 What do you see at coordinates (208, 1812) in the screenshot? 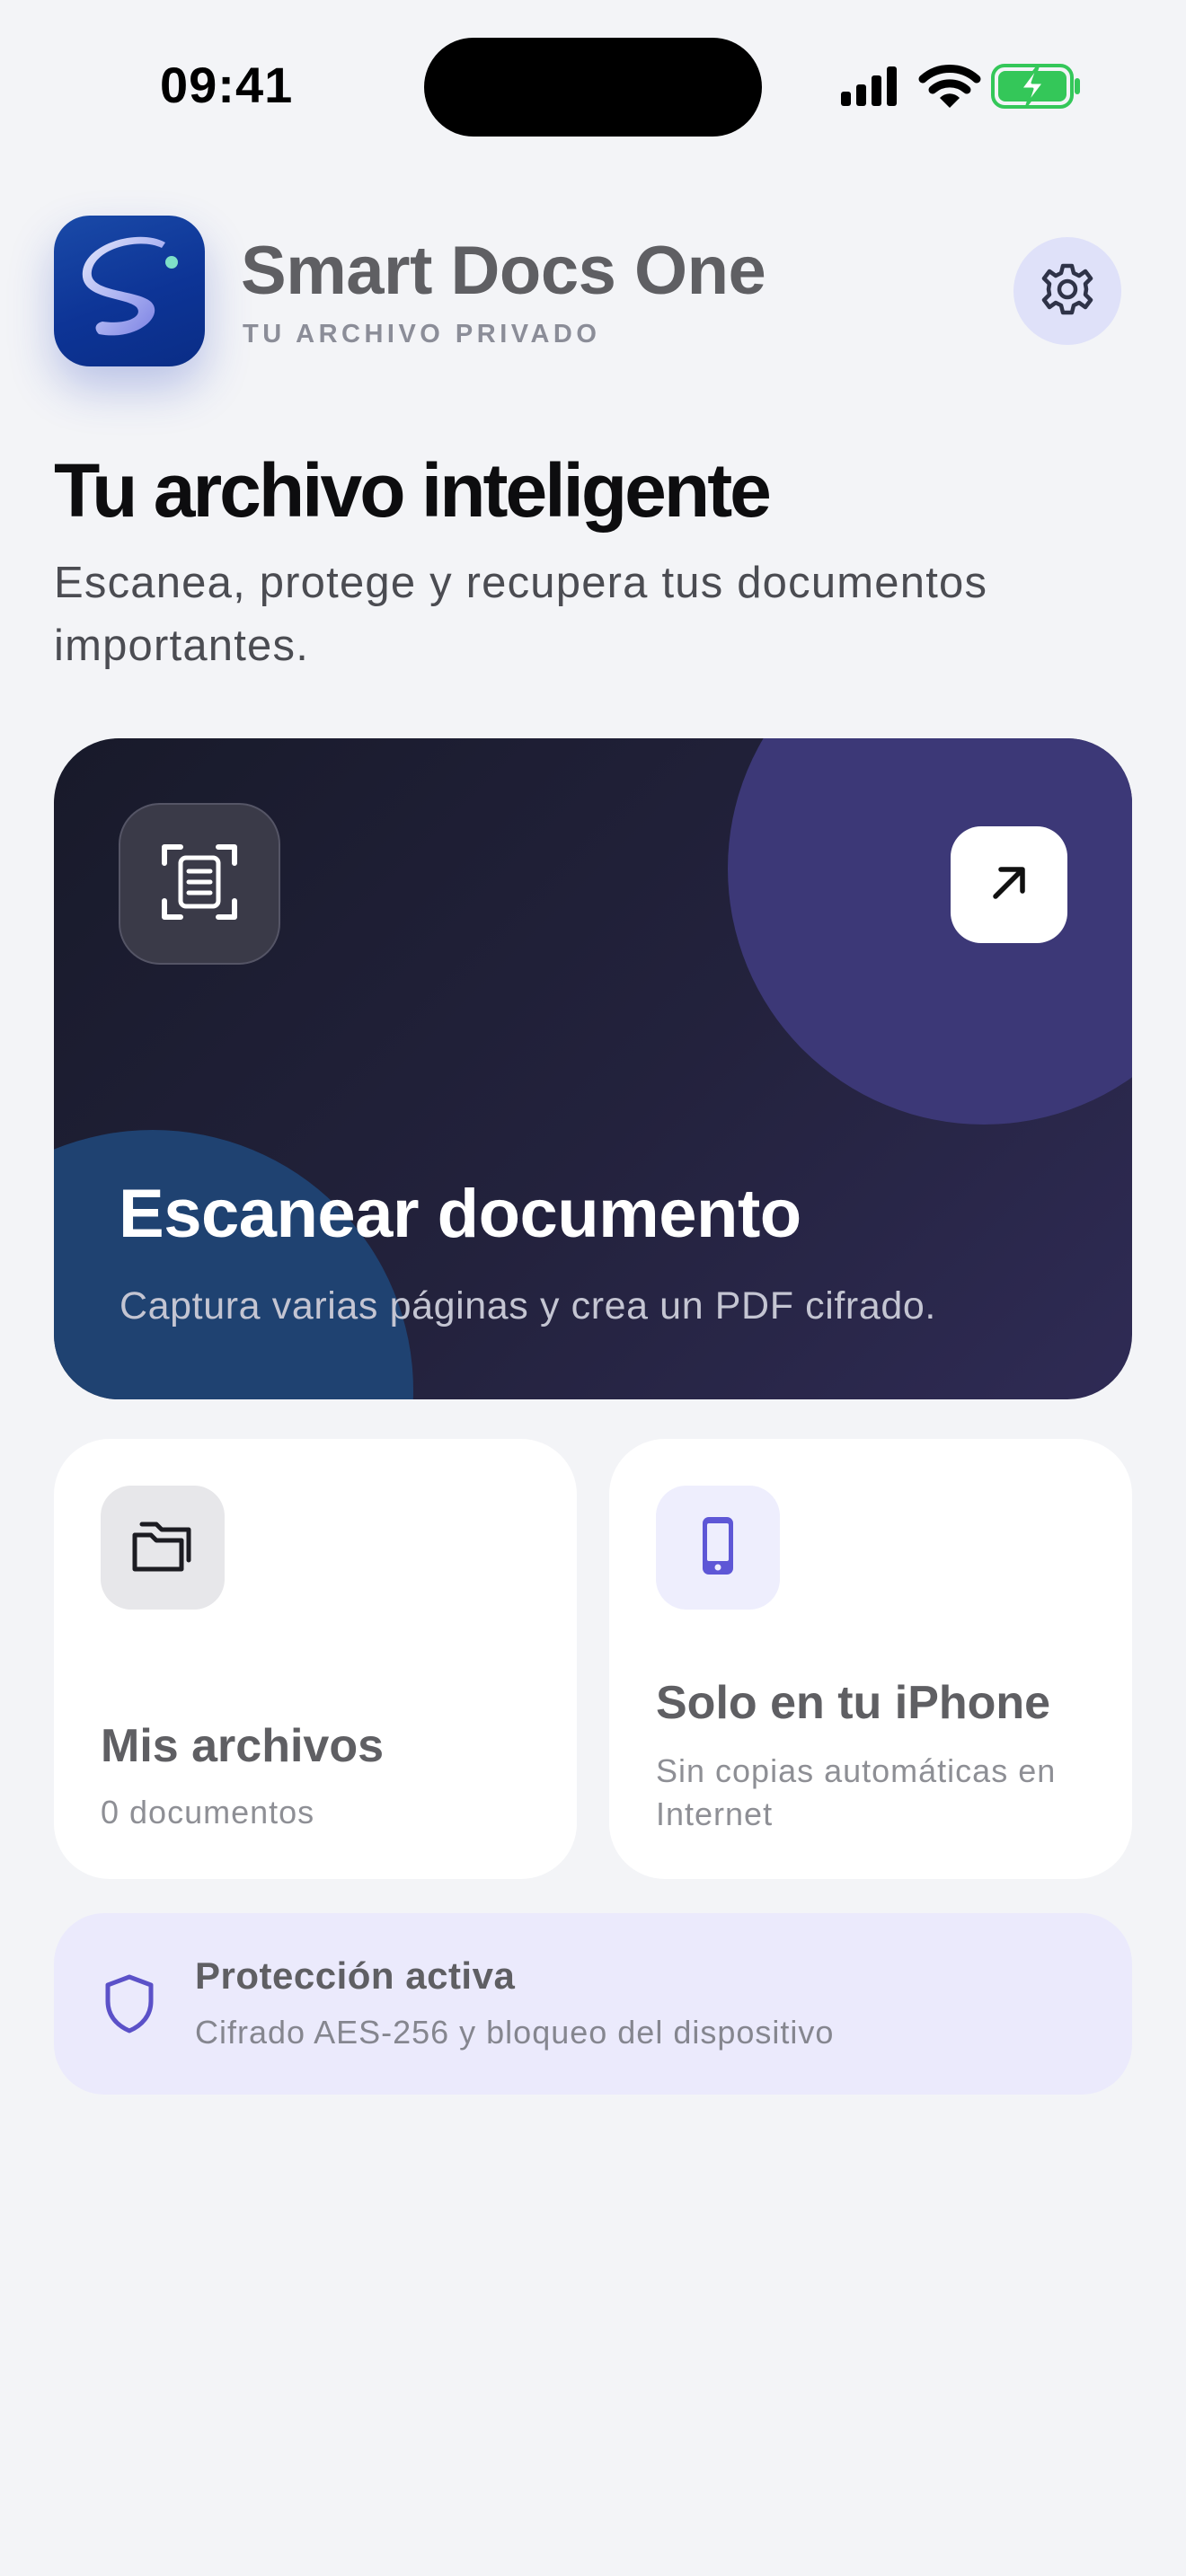
I see `document-count: 0 documentos` at bounding box center [208, 1812].